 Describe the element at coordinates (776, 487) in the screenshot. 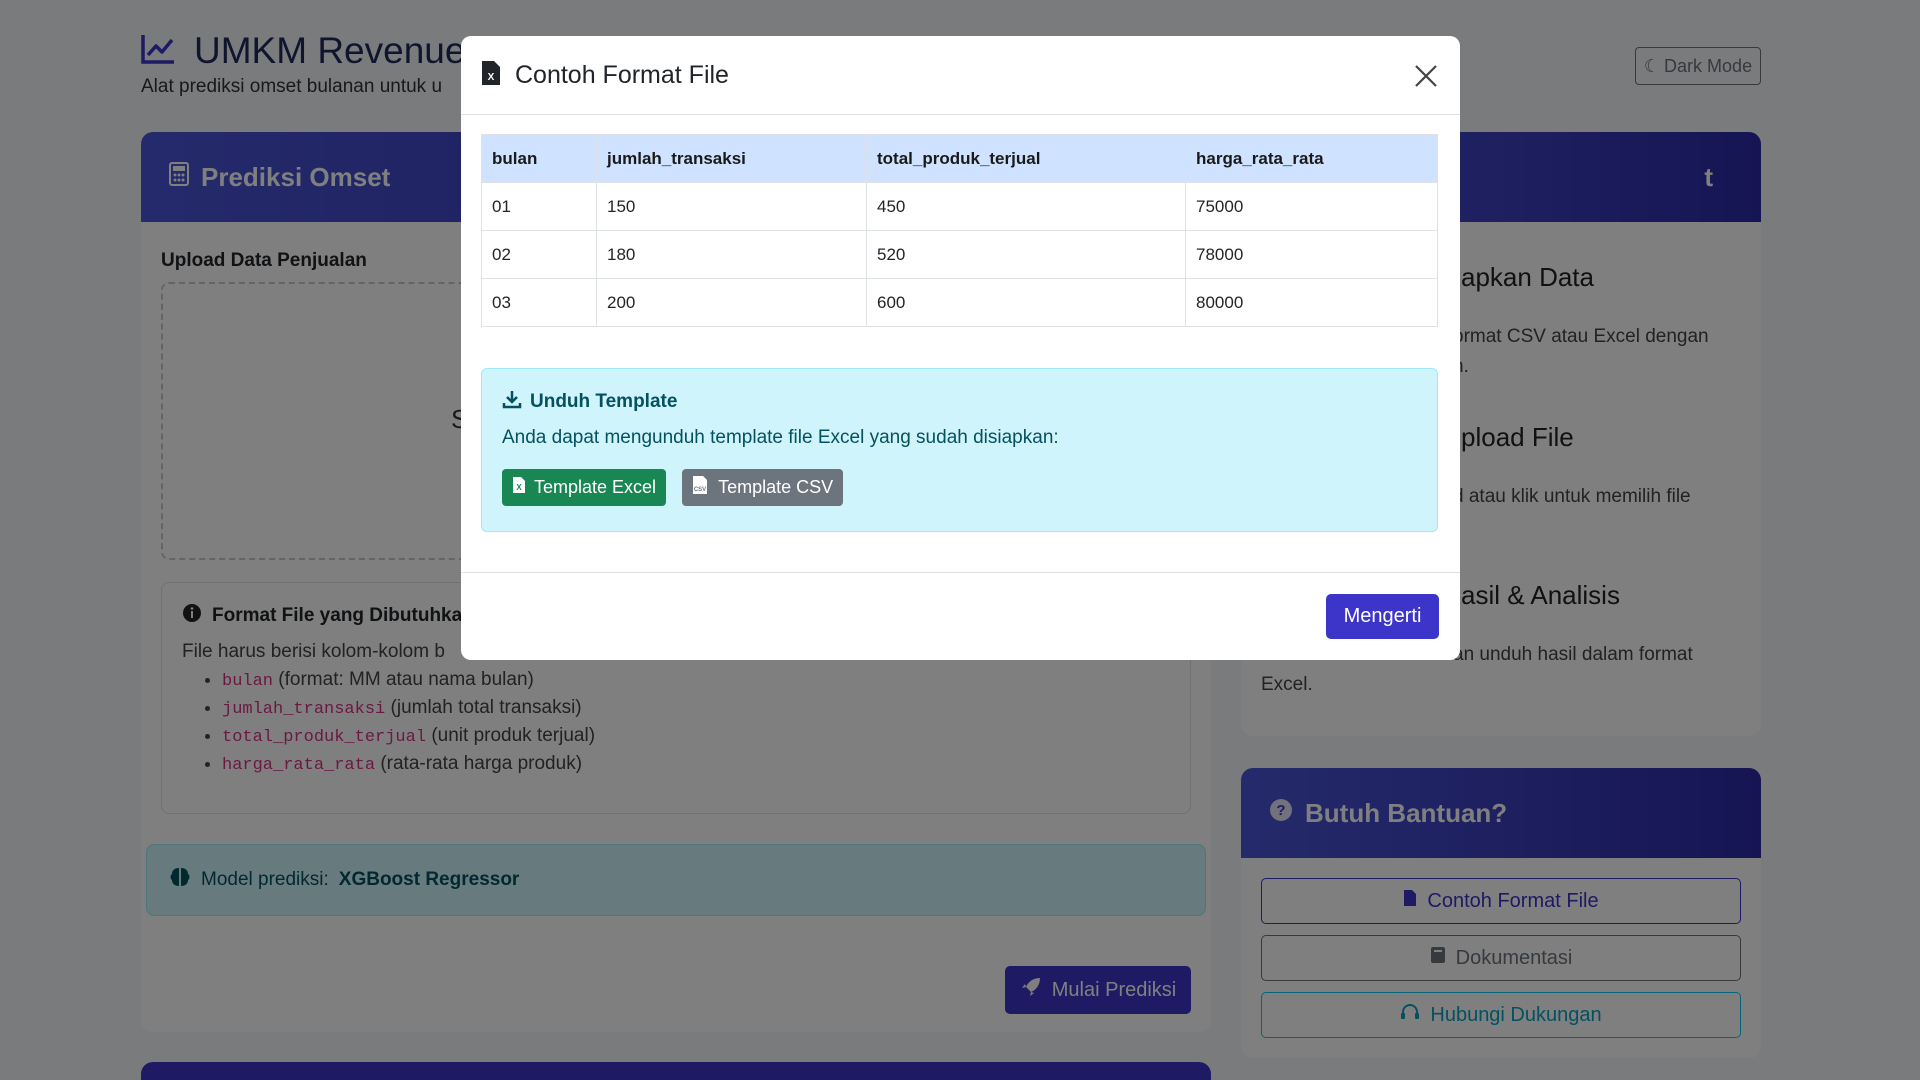

I see `template-csv-label: Template CSV` at that location.